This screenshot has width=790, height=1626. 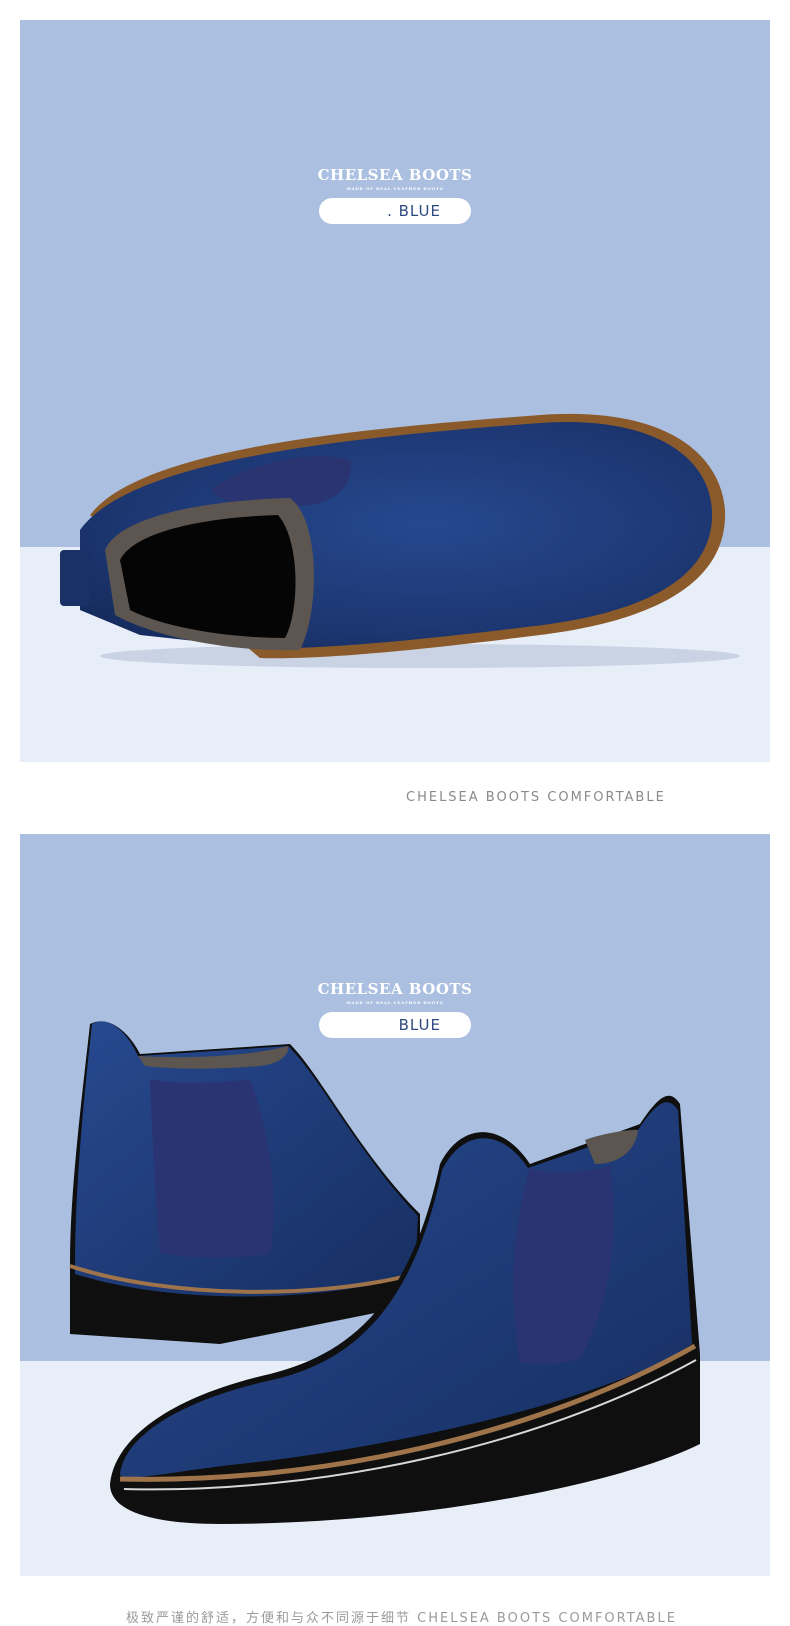 What do you see at coordinates (536, 797) in the screenshot?
I see `section-caption: CHELSEA BOOTS COMFORTABLE` at bounding box center [536, 797].